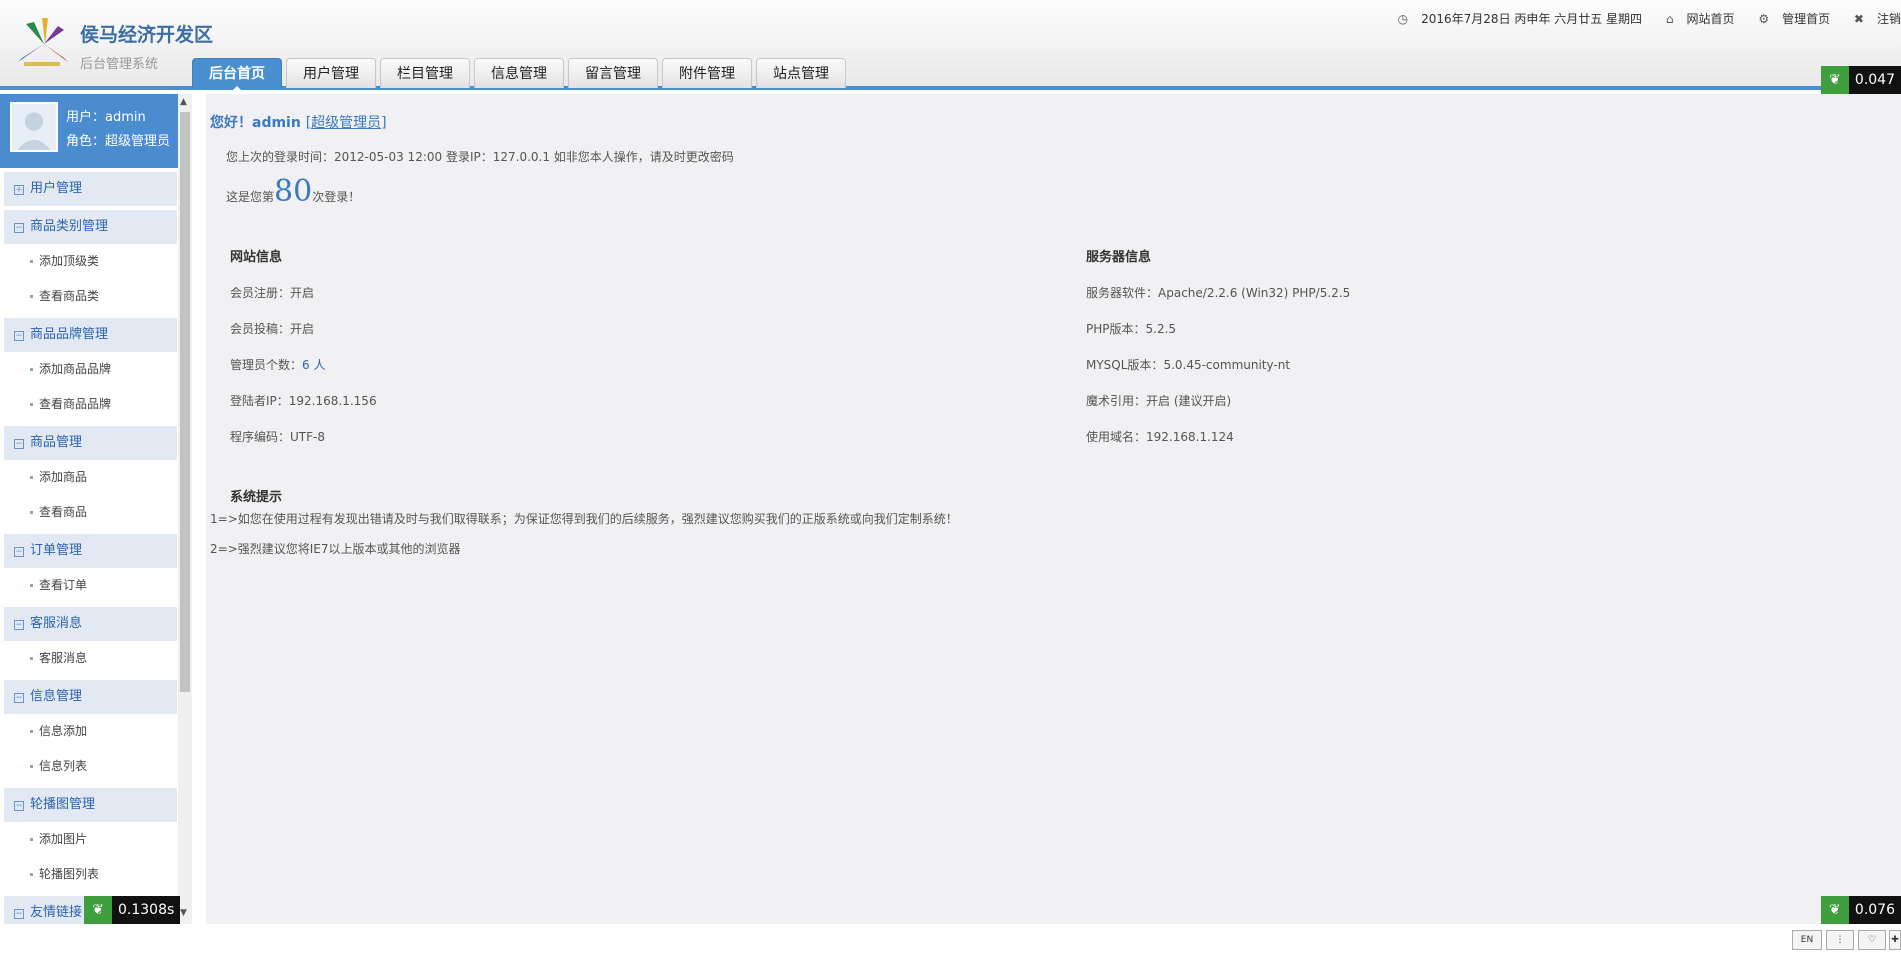 This screenshot has height=954, width=1901. I want to click on menu-item: 添加商品, so click(89, 477).